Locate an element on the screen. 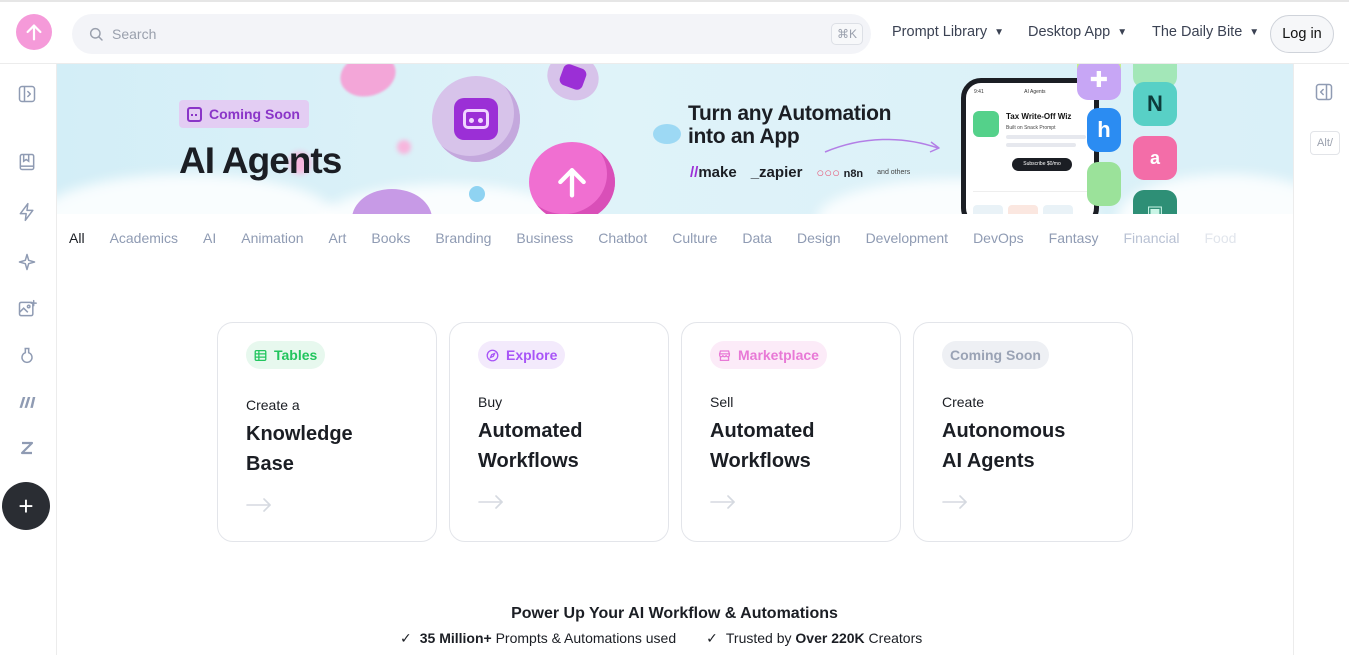 The image size is (1349, 655). nav-desktop-app: Desktop App ▼ is located at coordinates (1077, 32).